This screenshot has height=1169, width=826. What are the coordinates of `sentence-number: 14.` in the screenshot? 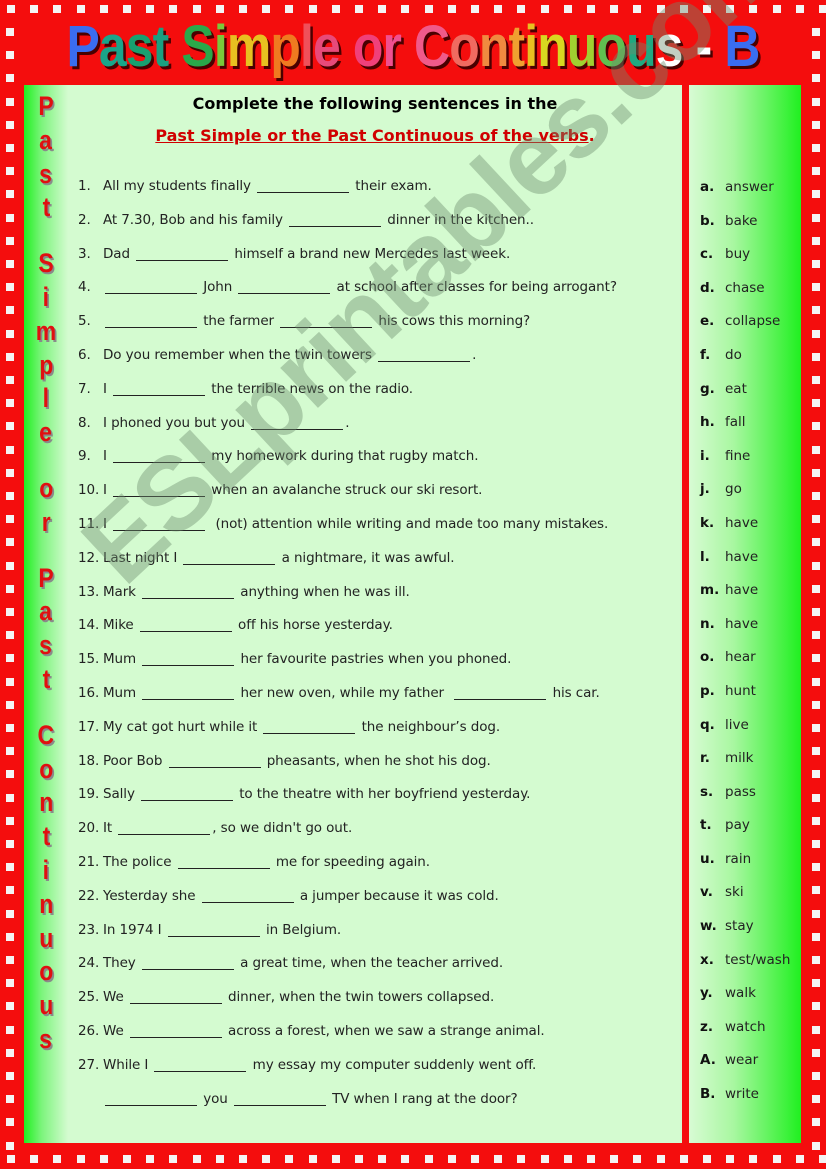 It's located at (89, 625).